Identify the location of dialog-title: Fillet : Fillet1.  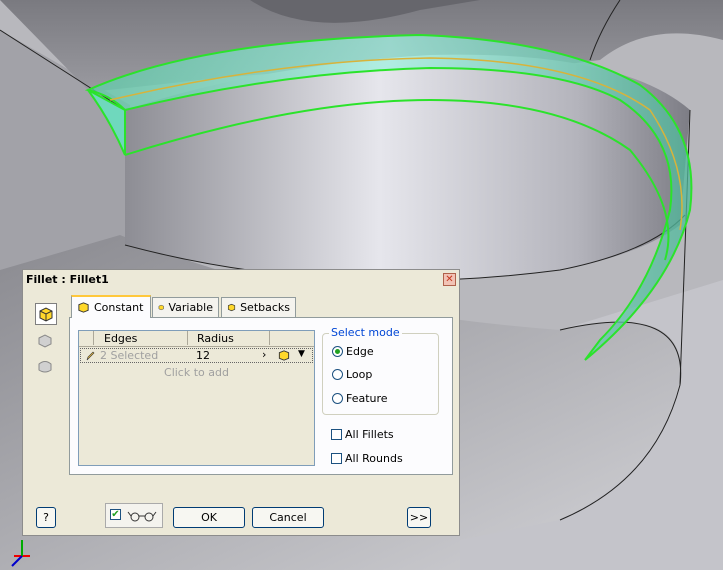
(67, 279).